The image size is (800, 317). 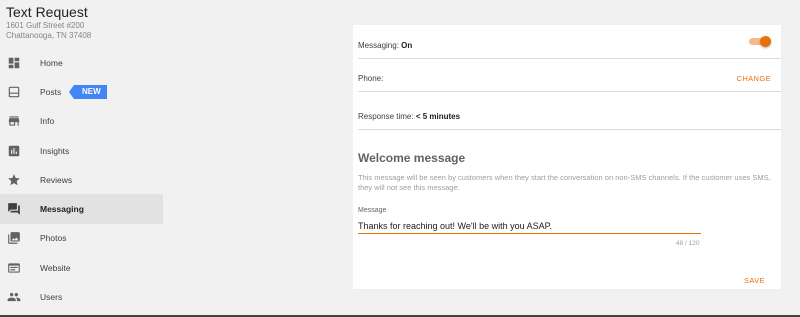 What do you see at coordinates (754, 78) in the screenshot?
I see `change-phone-button: CHANGE` at bounding box center [754, 78].